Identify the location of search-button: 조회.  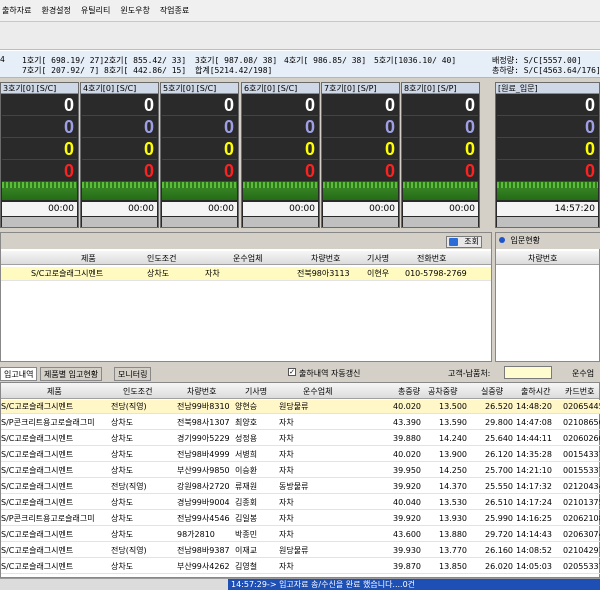
(464, 242).